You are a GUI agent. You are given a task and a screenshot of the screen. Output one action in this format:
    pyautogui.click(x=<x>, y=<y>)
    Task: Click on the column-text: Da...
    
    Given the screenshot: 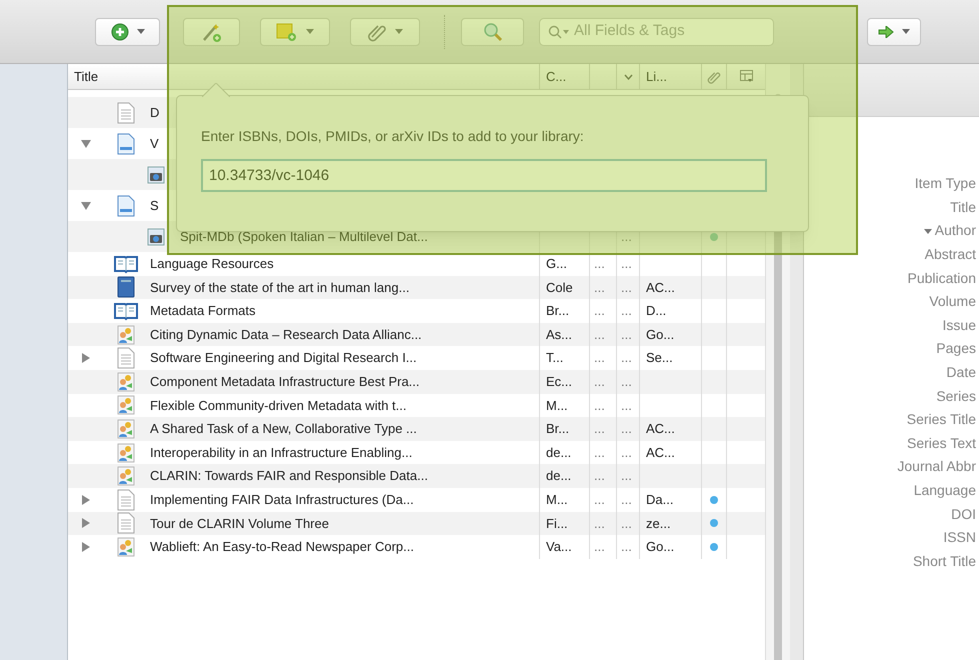 What is the action you would take?
    pyautogui.click(x=660, y=499)
    